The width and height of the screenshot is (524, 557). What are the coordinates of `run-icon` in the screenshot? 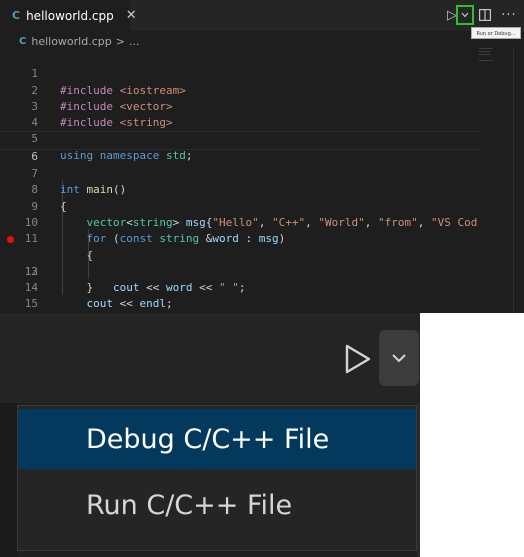 It's located at (358, 359).